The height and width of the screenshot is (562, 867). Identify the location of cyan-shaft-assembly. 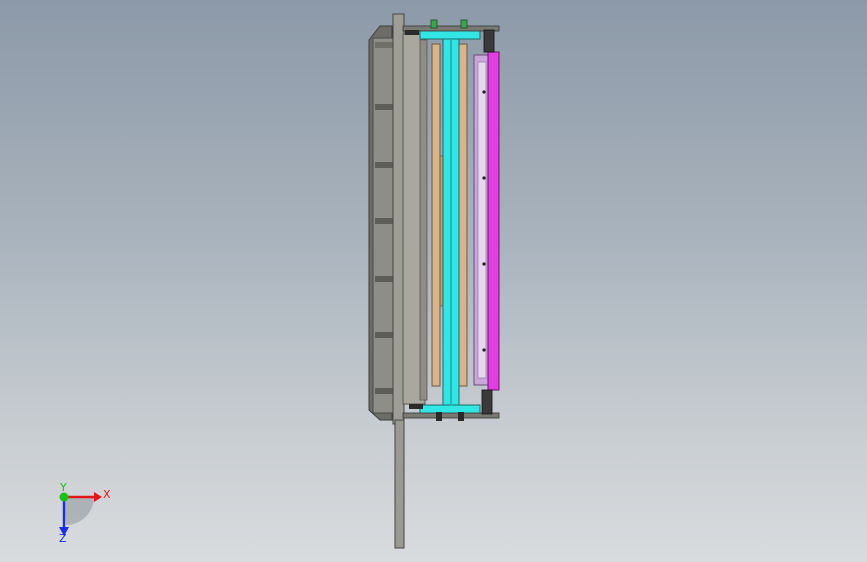
(450, 222).